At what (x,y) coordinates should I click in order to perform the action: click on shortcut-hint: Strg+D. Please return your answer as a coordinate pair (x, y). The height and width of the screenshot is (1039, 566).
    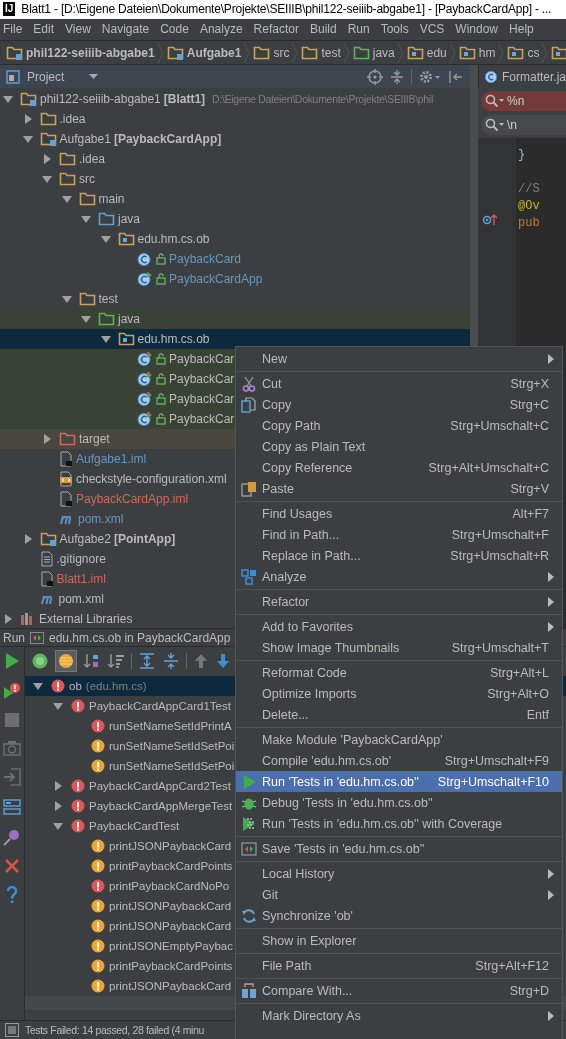
    Looking at the image, I should click on (529, 990).